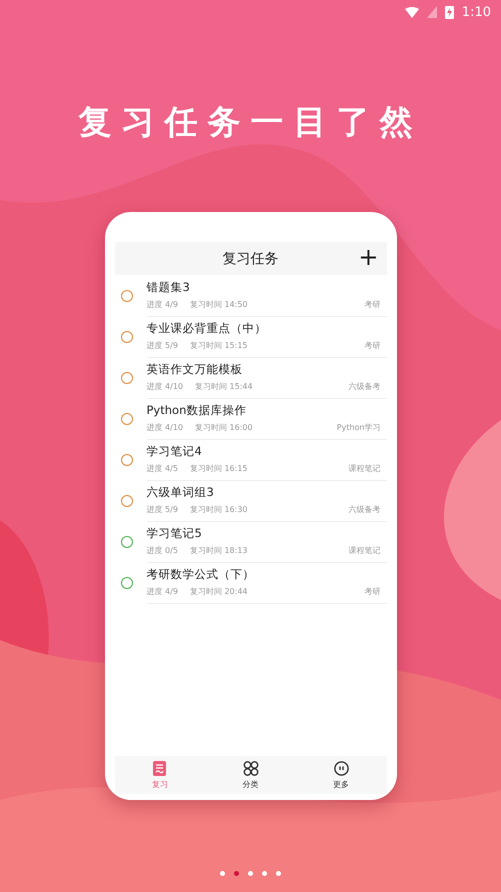 The image size is (501, 892). What do you see at coordinates (195, 369) in the screenshot?
I see `task-title: 英语作文万能模板` at bounding box center [195, 369].